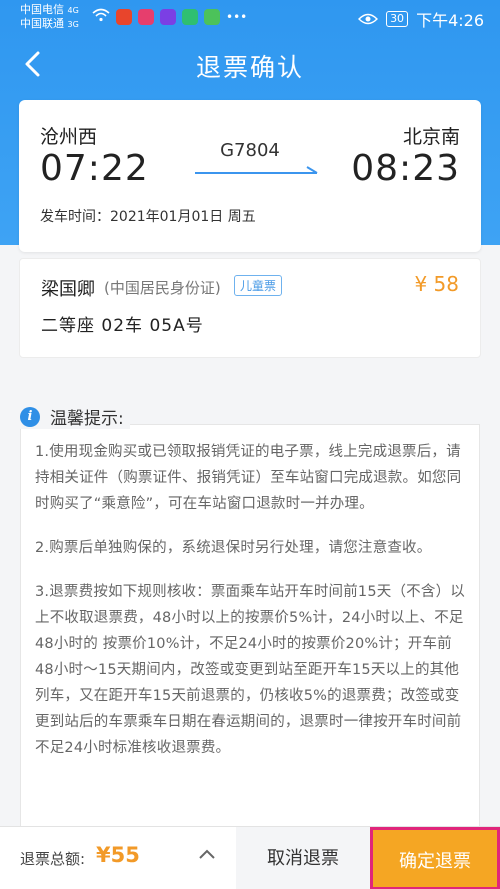 This screenshot has width=500, height=889. What do you see at coordinates (87, 419) in the screenshot?
I see `tips-title: 温馨提示:` at bounding box center [87, 419].